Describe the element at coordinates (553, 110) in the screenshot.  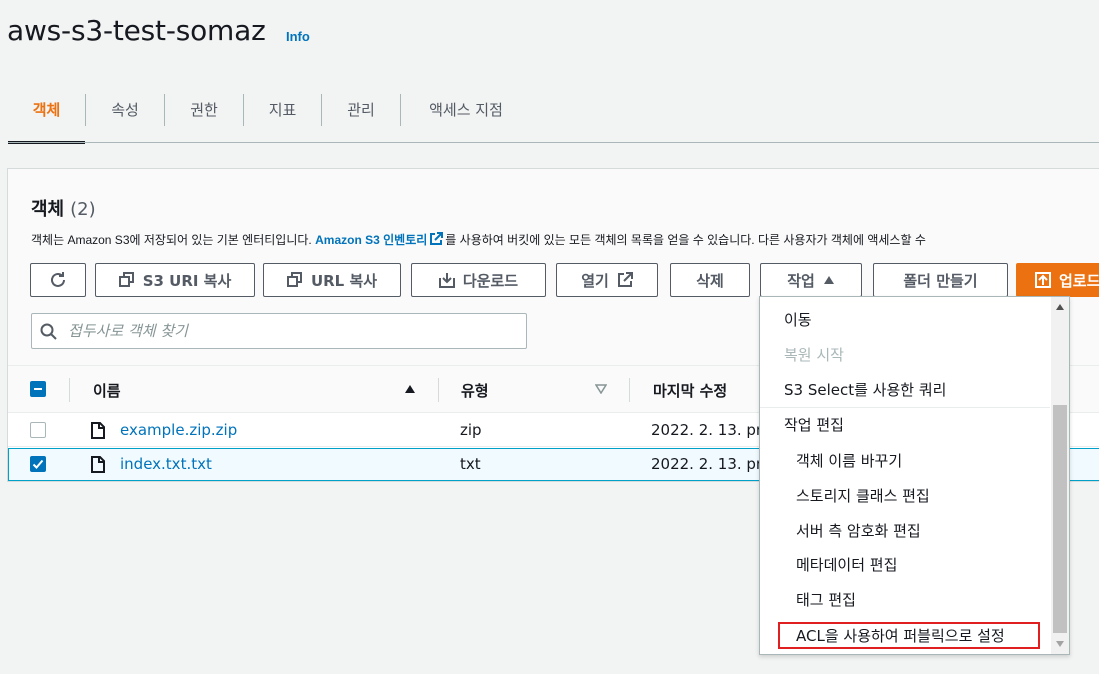
I see `tab-bar: 객체 속성 권한 지표 관리 액세스 지점` at that location.